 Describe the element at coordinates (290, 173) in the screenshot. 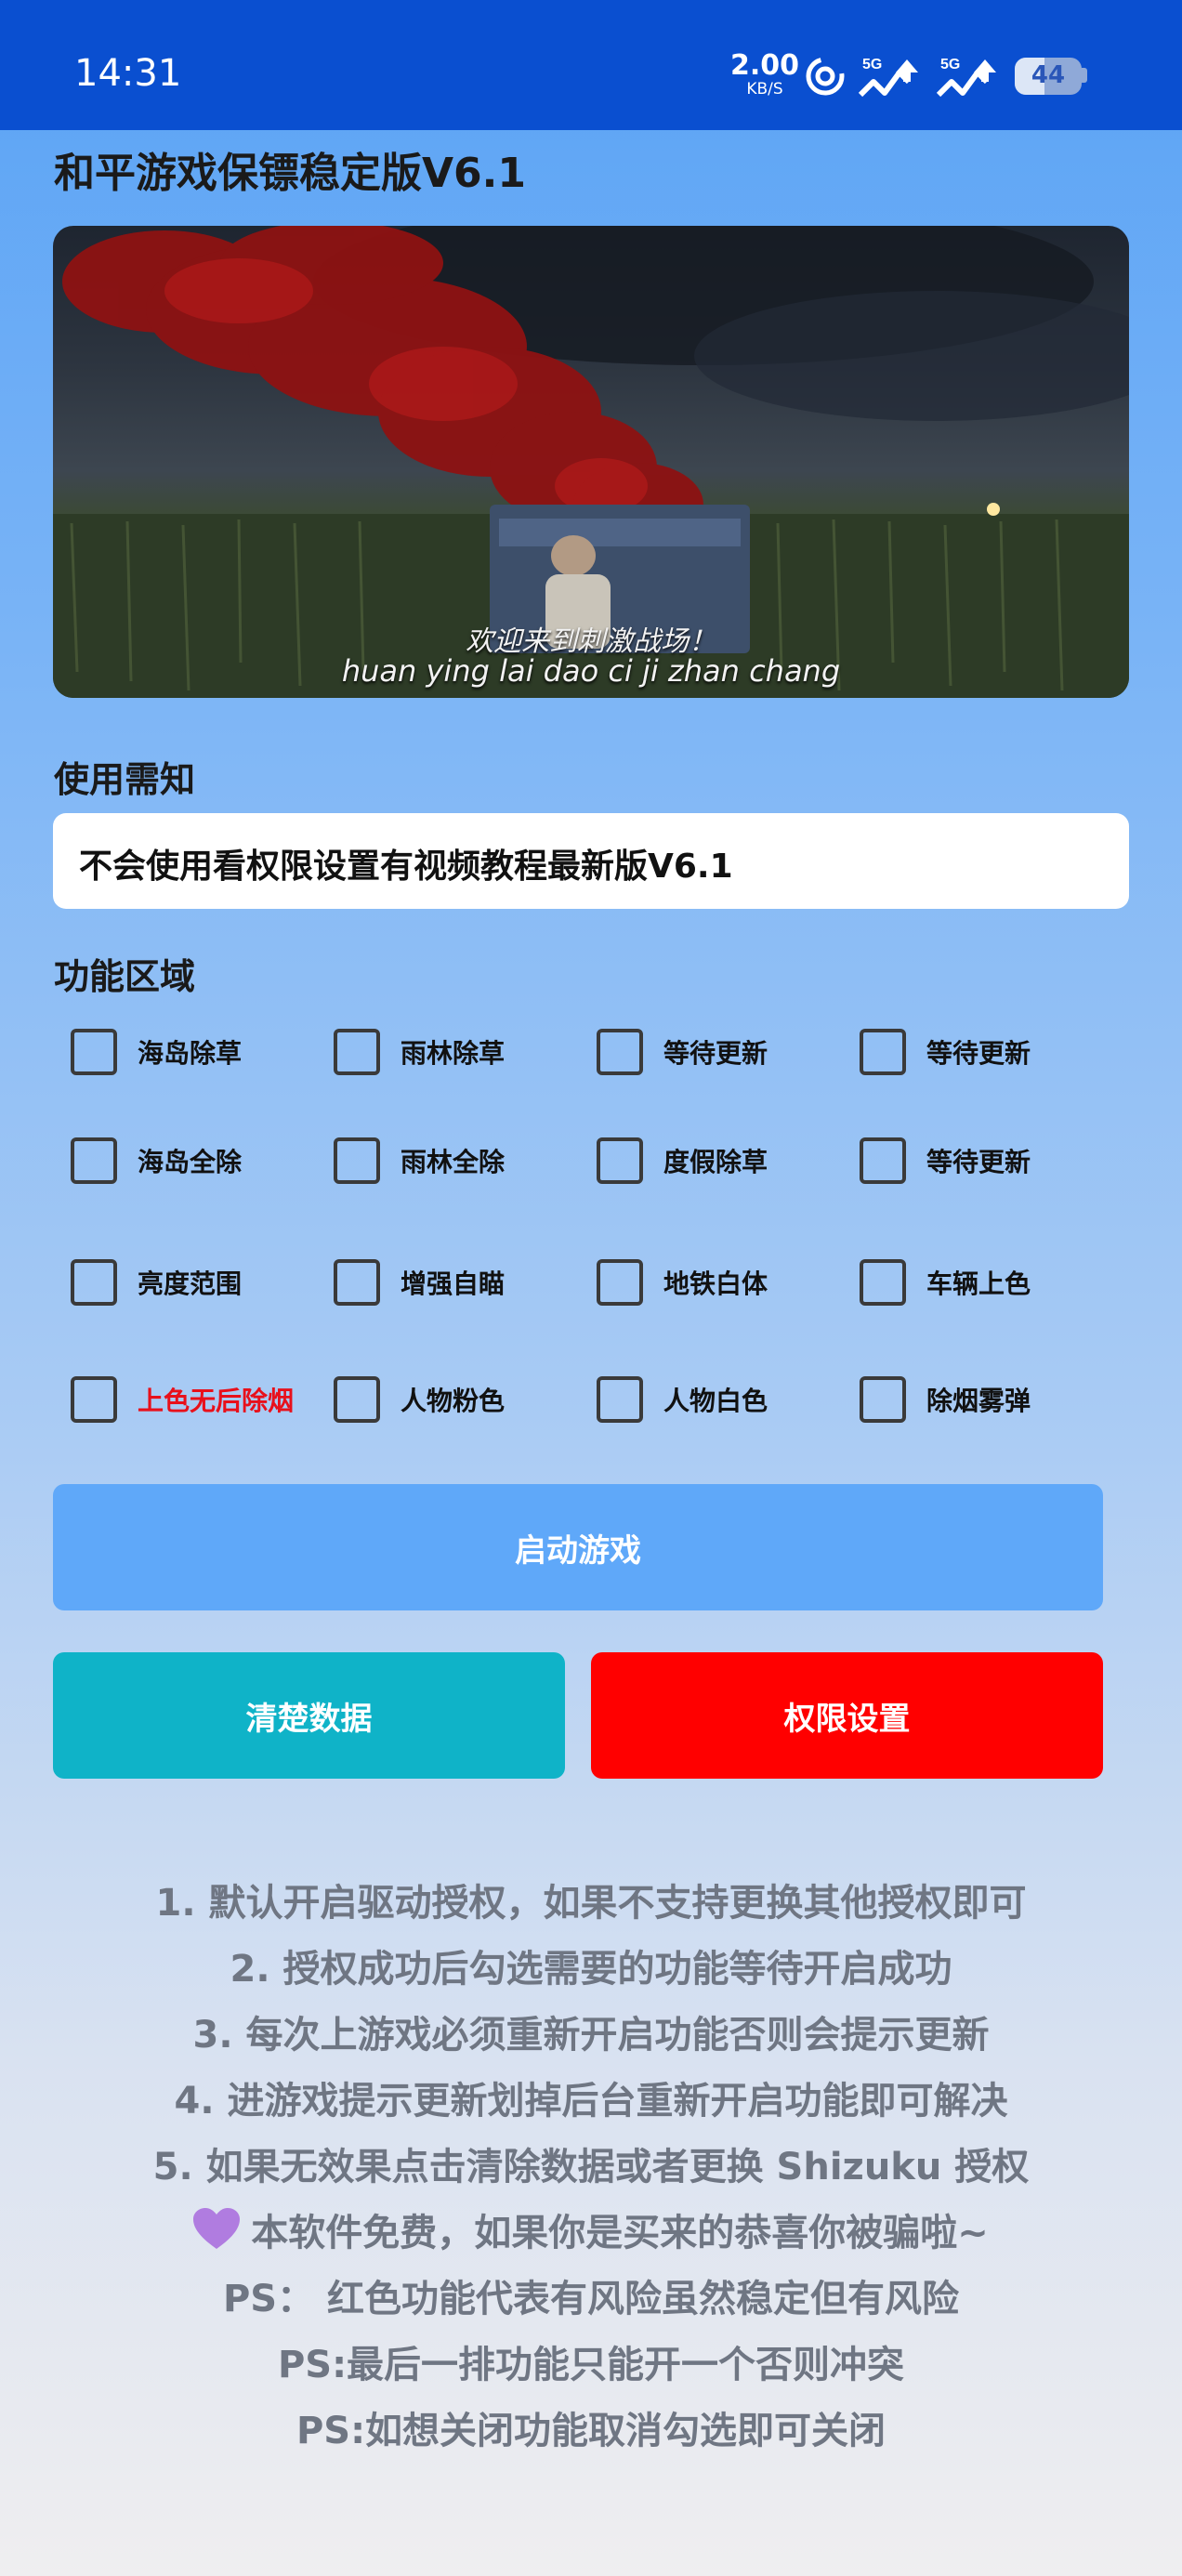

I see `app-title: 和平游戏保镖稳定版V6.1` at that location.